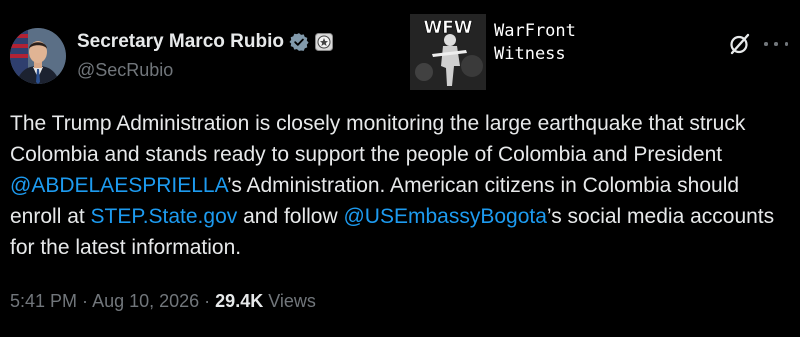 Image resolution: width=800 pixels, height=337 pixels. What do you see at coordinates (776, 44) in the screenshot?
I see `more-options-icon` at bounding box center [776, 44].